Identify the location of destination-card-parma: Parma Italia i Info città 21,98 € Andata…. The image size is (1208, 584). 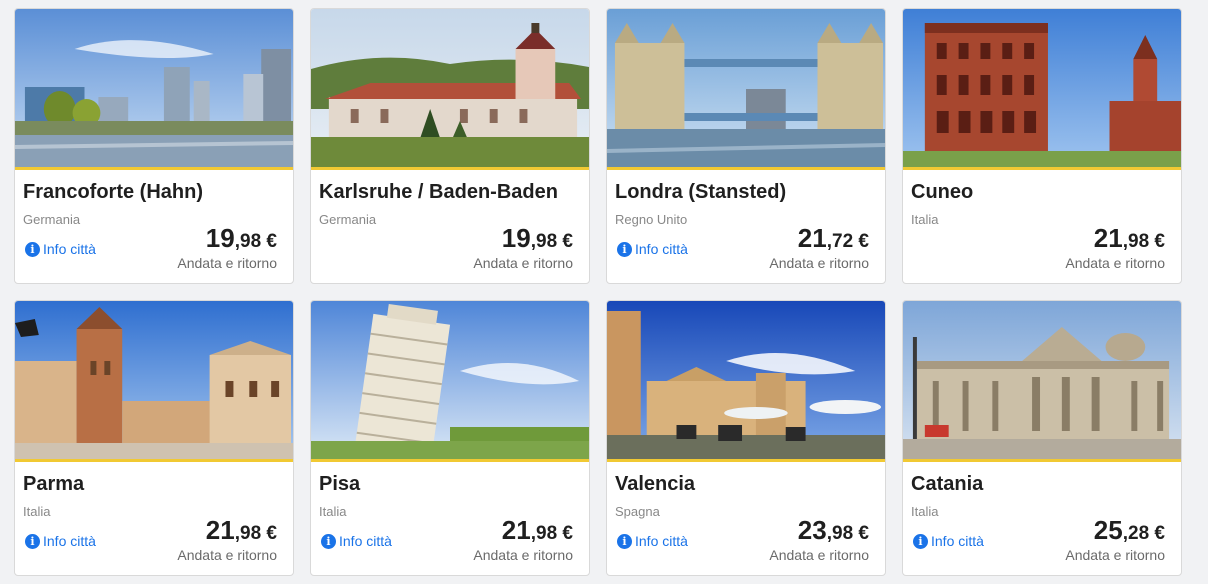
(154, 438).